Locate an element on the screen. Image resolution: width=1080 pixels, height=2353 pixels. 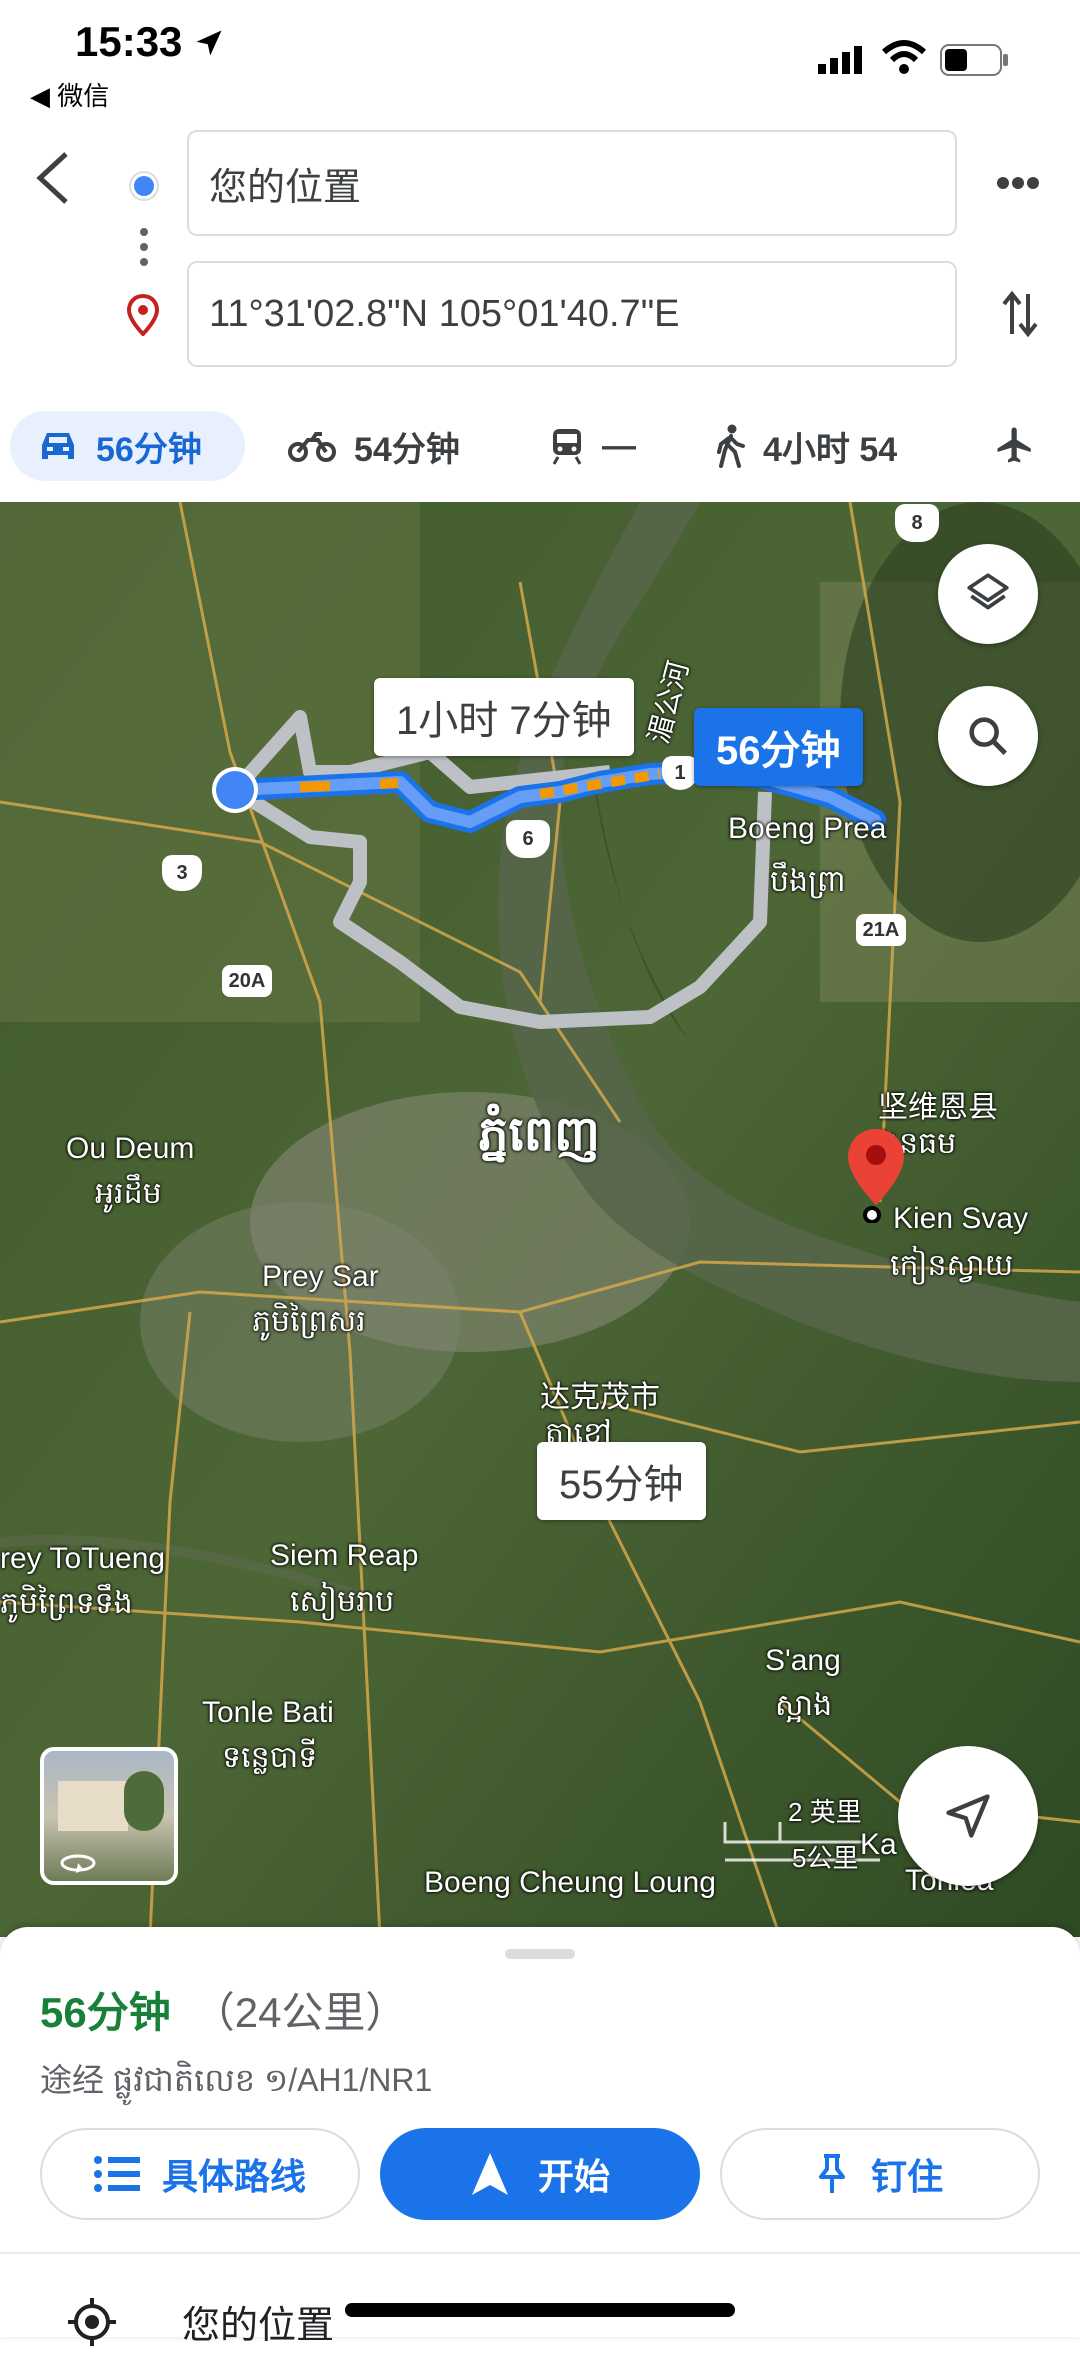
route-summary-line: 56分钟 （24公里） is located at coordinates (223, 2009).